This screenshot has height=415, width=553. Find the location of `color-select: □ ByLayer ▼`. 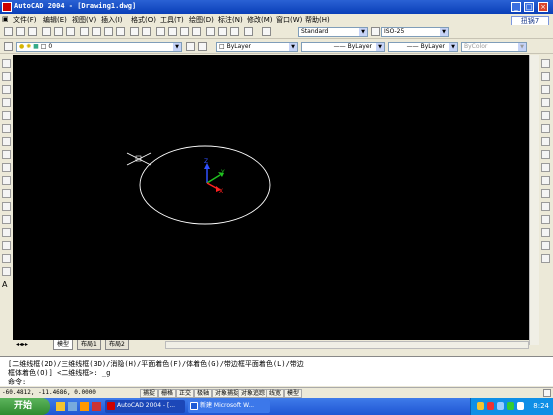

color-select: □ ByLayer ▼ is located at coordinates (257, 47).